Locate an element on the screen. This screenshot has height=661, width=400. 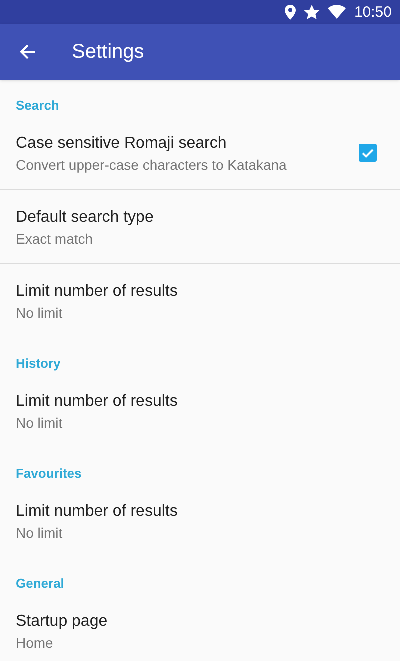
item-summary: Exact match is located at coordinates (55, 239).